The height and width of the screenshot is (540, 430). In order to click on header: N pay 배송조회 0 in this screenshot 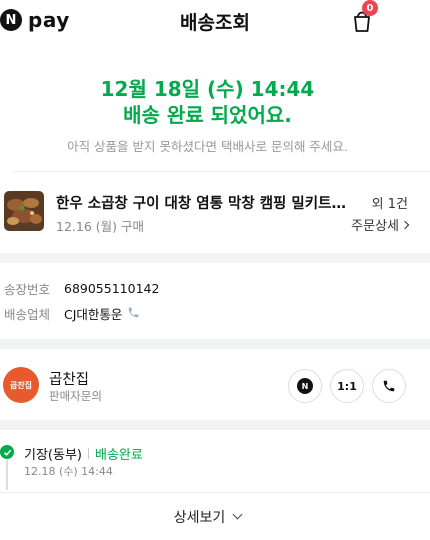, I will do `click(215, 19)`.